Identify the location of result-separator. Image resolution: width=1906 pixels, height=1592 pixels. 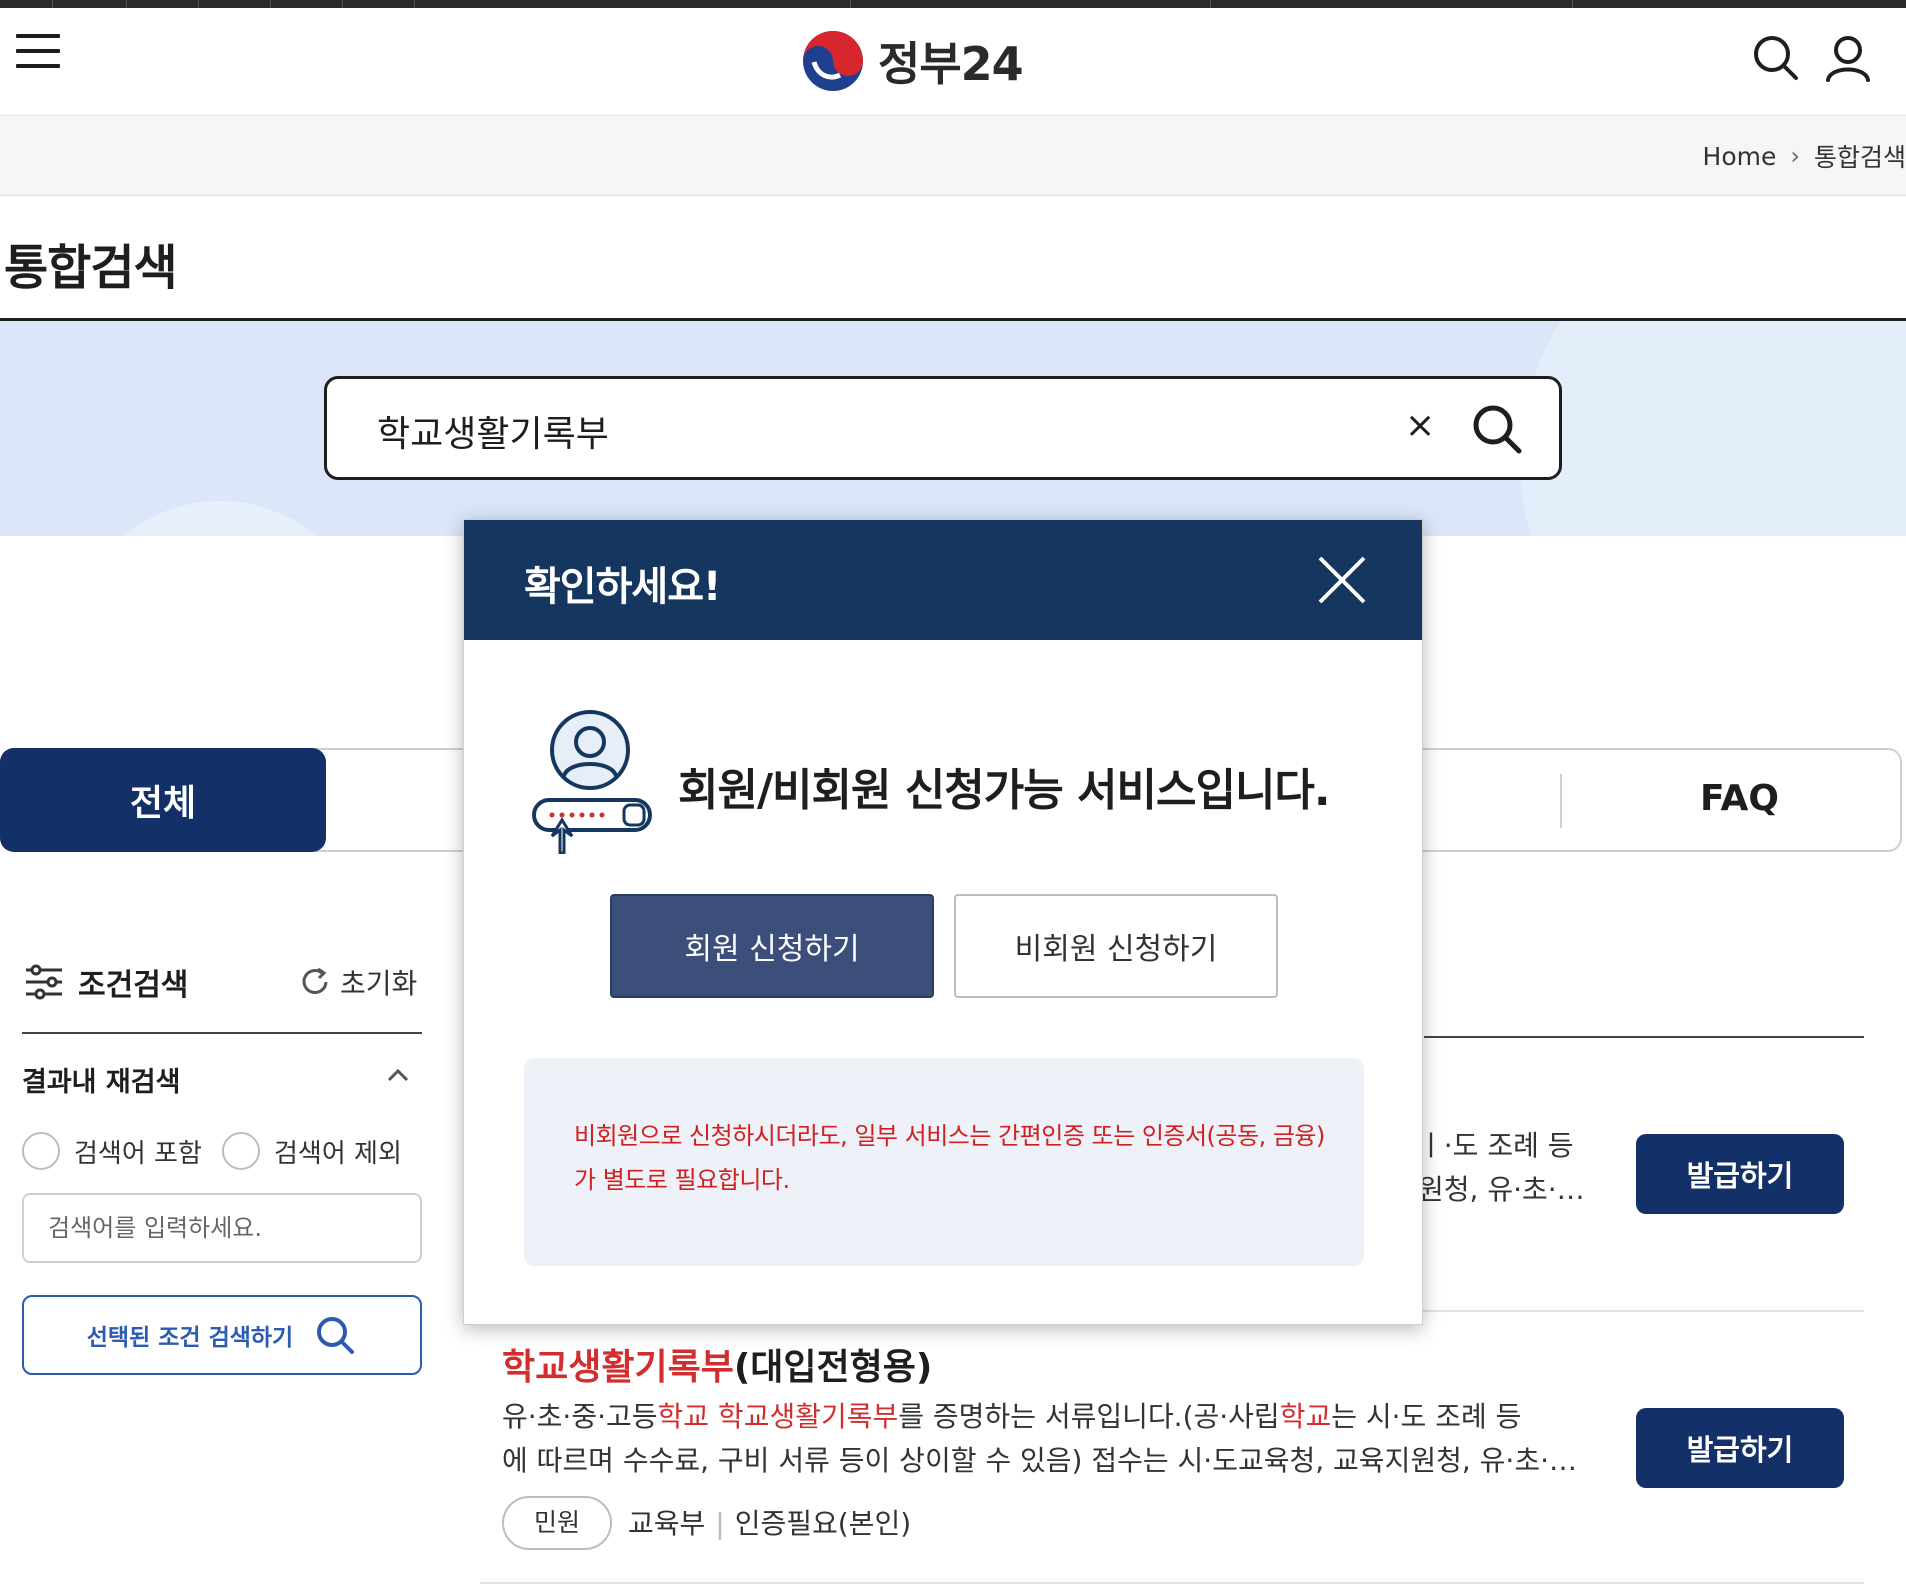
(1172, 1583).